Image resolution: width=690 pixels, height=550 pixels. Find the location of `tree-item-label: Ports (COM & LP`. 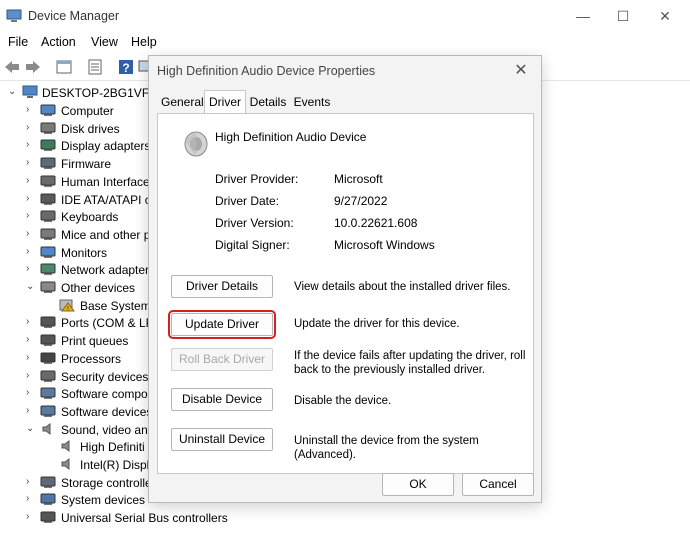

tree-item-label: Ports (COM & LP is located at coordinates (107, 323).